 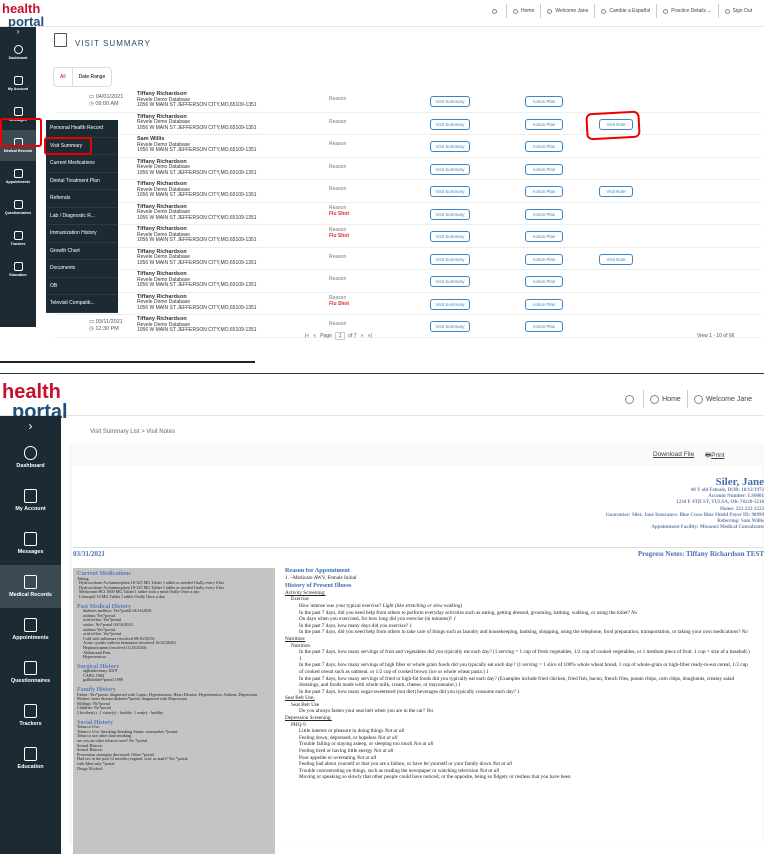 I want to click on filter-all-tab: All, so click(x=63, y=77).